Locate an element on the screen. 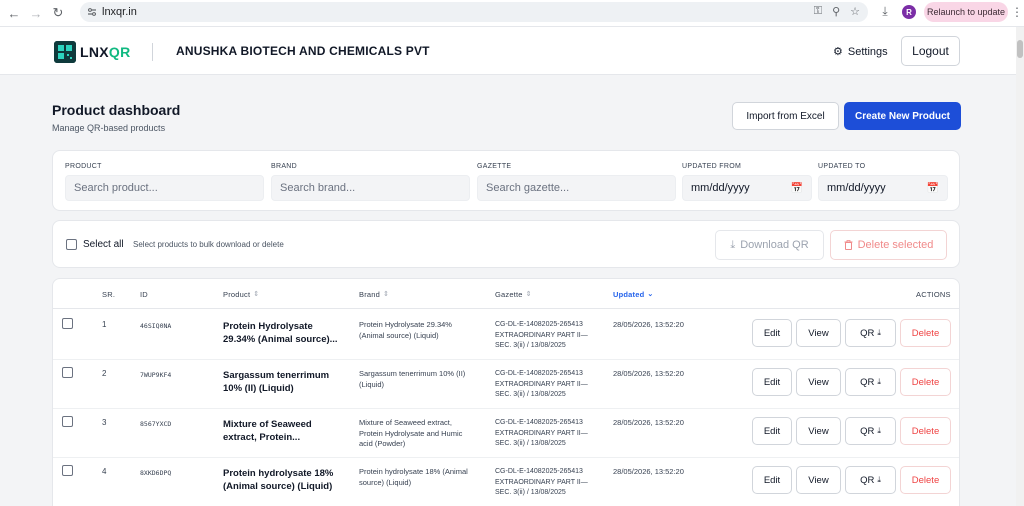  create-product-button: Create New Product is located at coordinates (902, 116).